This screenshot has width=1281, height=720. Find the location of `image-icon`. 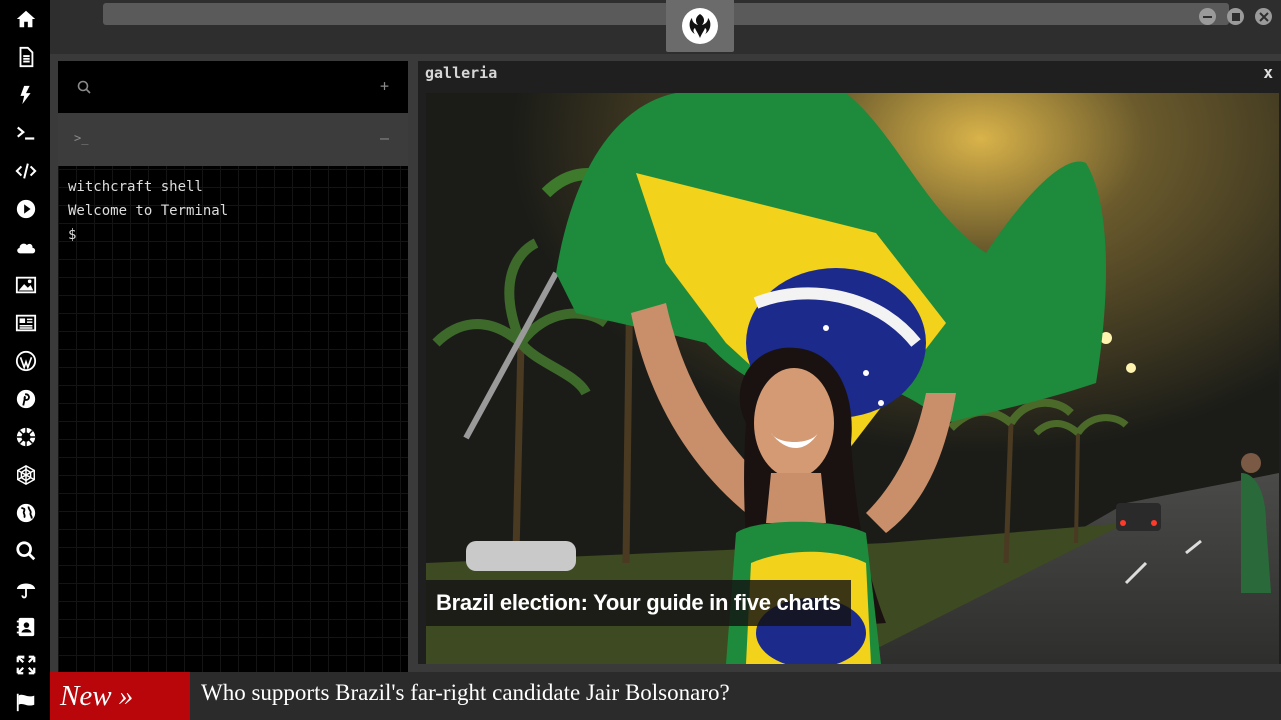

image-icon is located at coordinates (26, 285).